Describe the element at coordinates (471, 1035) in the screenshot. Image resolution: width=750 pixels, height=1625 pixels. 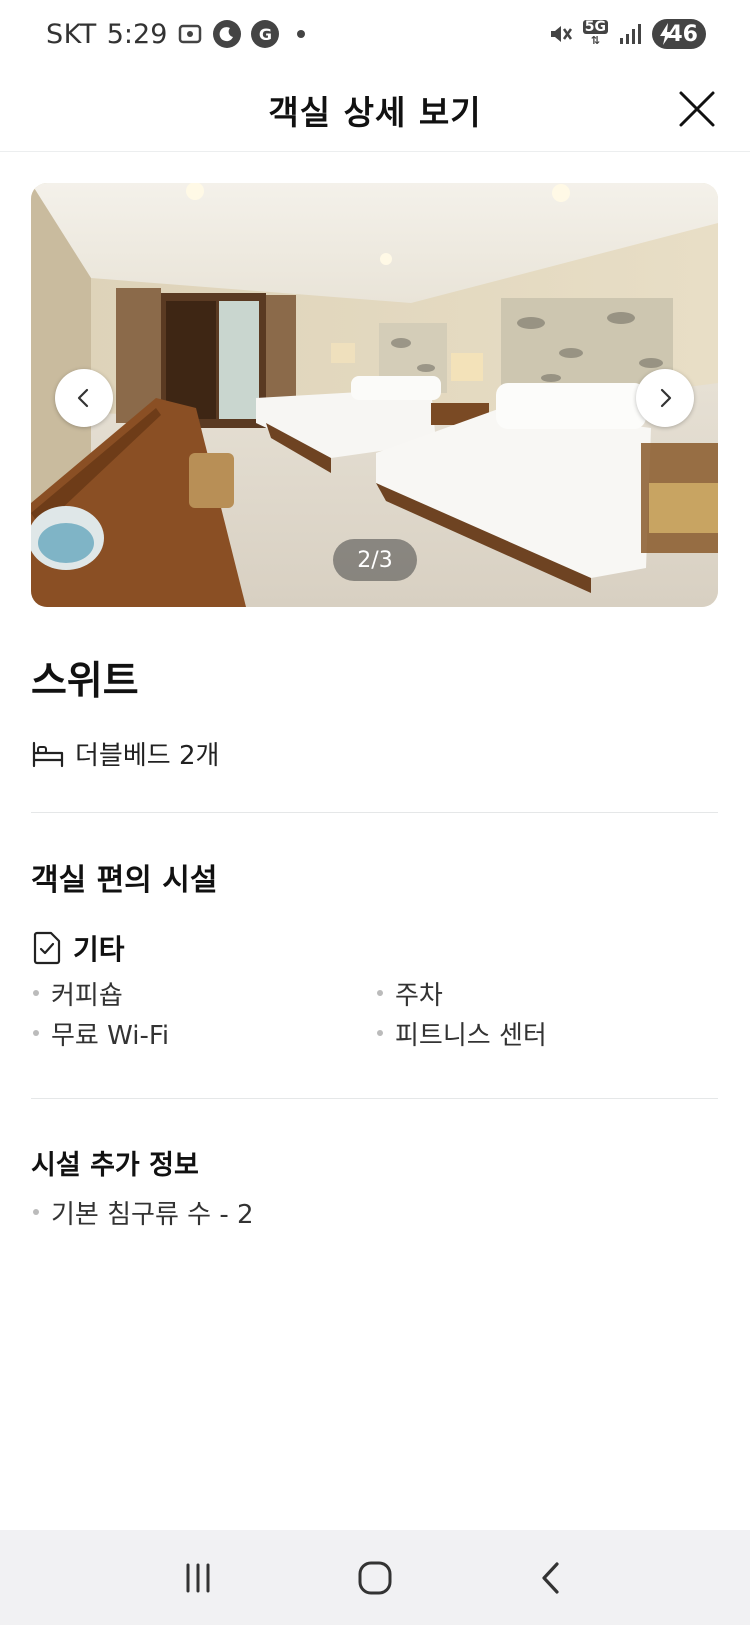
I see `amenity-label: 피트니스 센터` at that location.